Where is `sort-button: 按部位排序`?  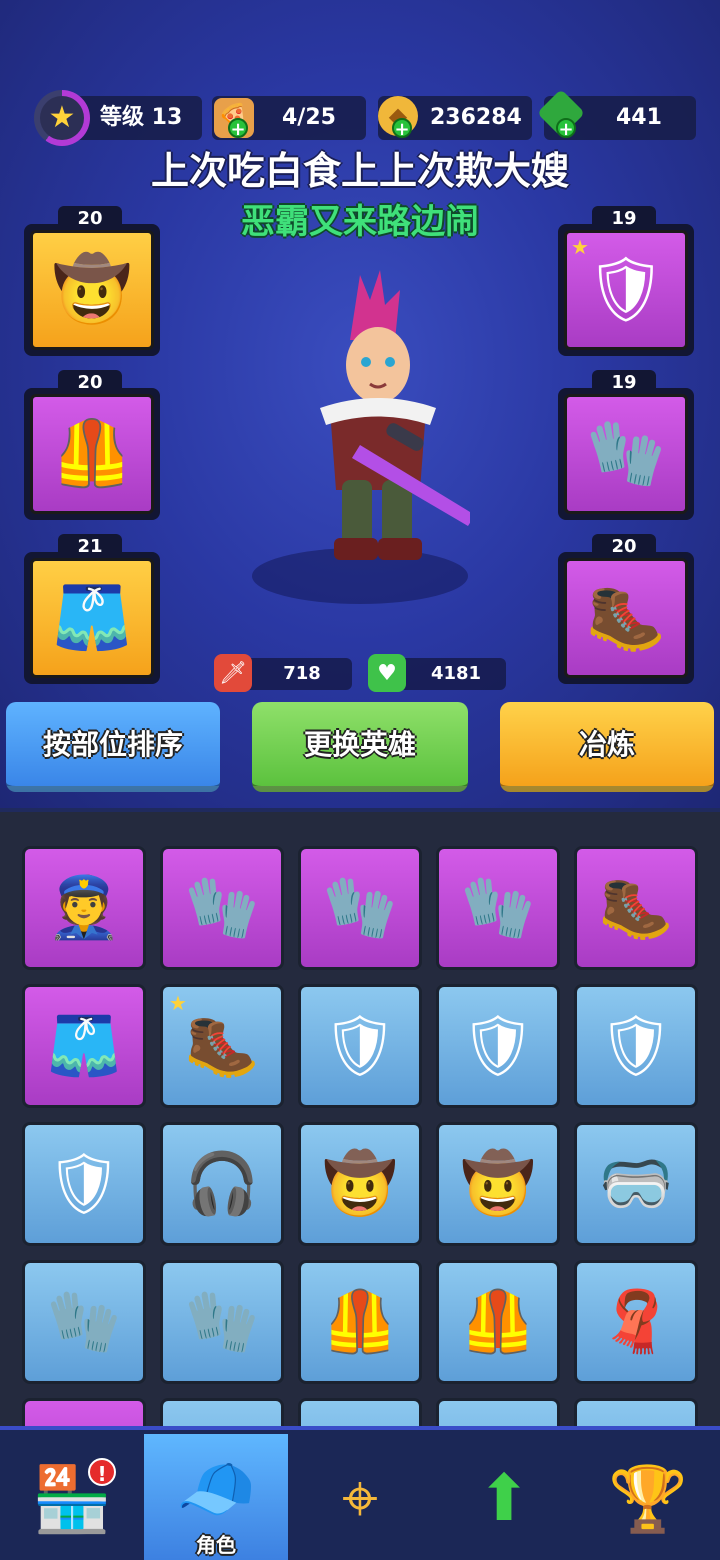
sort-button: 按部位排序 is located at coordinates (113, 747).